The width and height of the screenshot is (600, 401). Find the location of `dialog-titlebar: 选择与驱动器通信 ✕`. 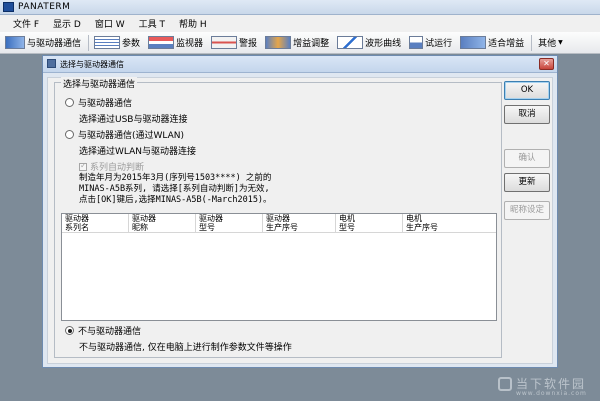

dialog-titlebar: 选择与驱动器通信 ✕ is located at coordinates (300, 64).